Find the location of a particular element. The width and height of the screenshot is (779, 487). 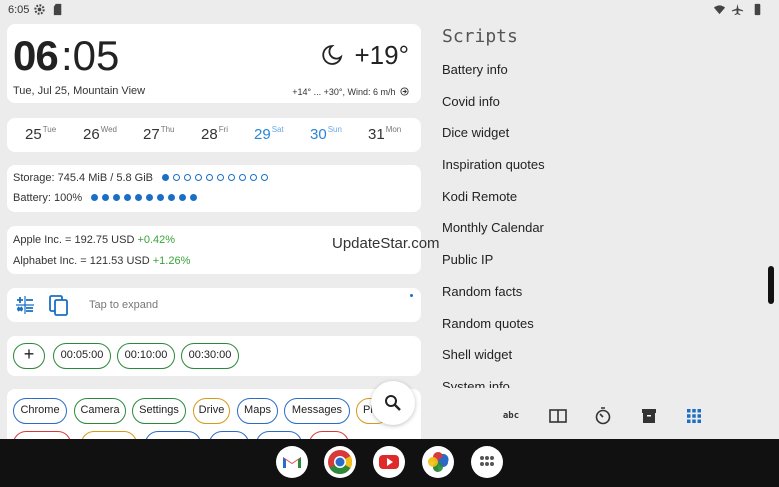

storage-label: Storage: 745.4 MiB / 5.8 GiB is located at coordinates (83, 178).